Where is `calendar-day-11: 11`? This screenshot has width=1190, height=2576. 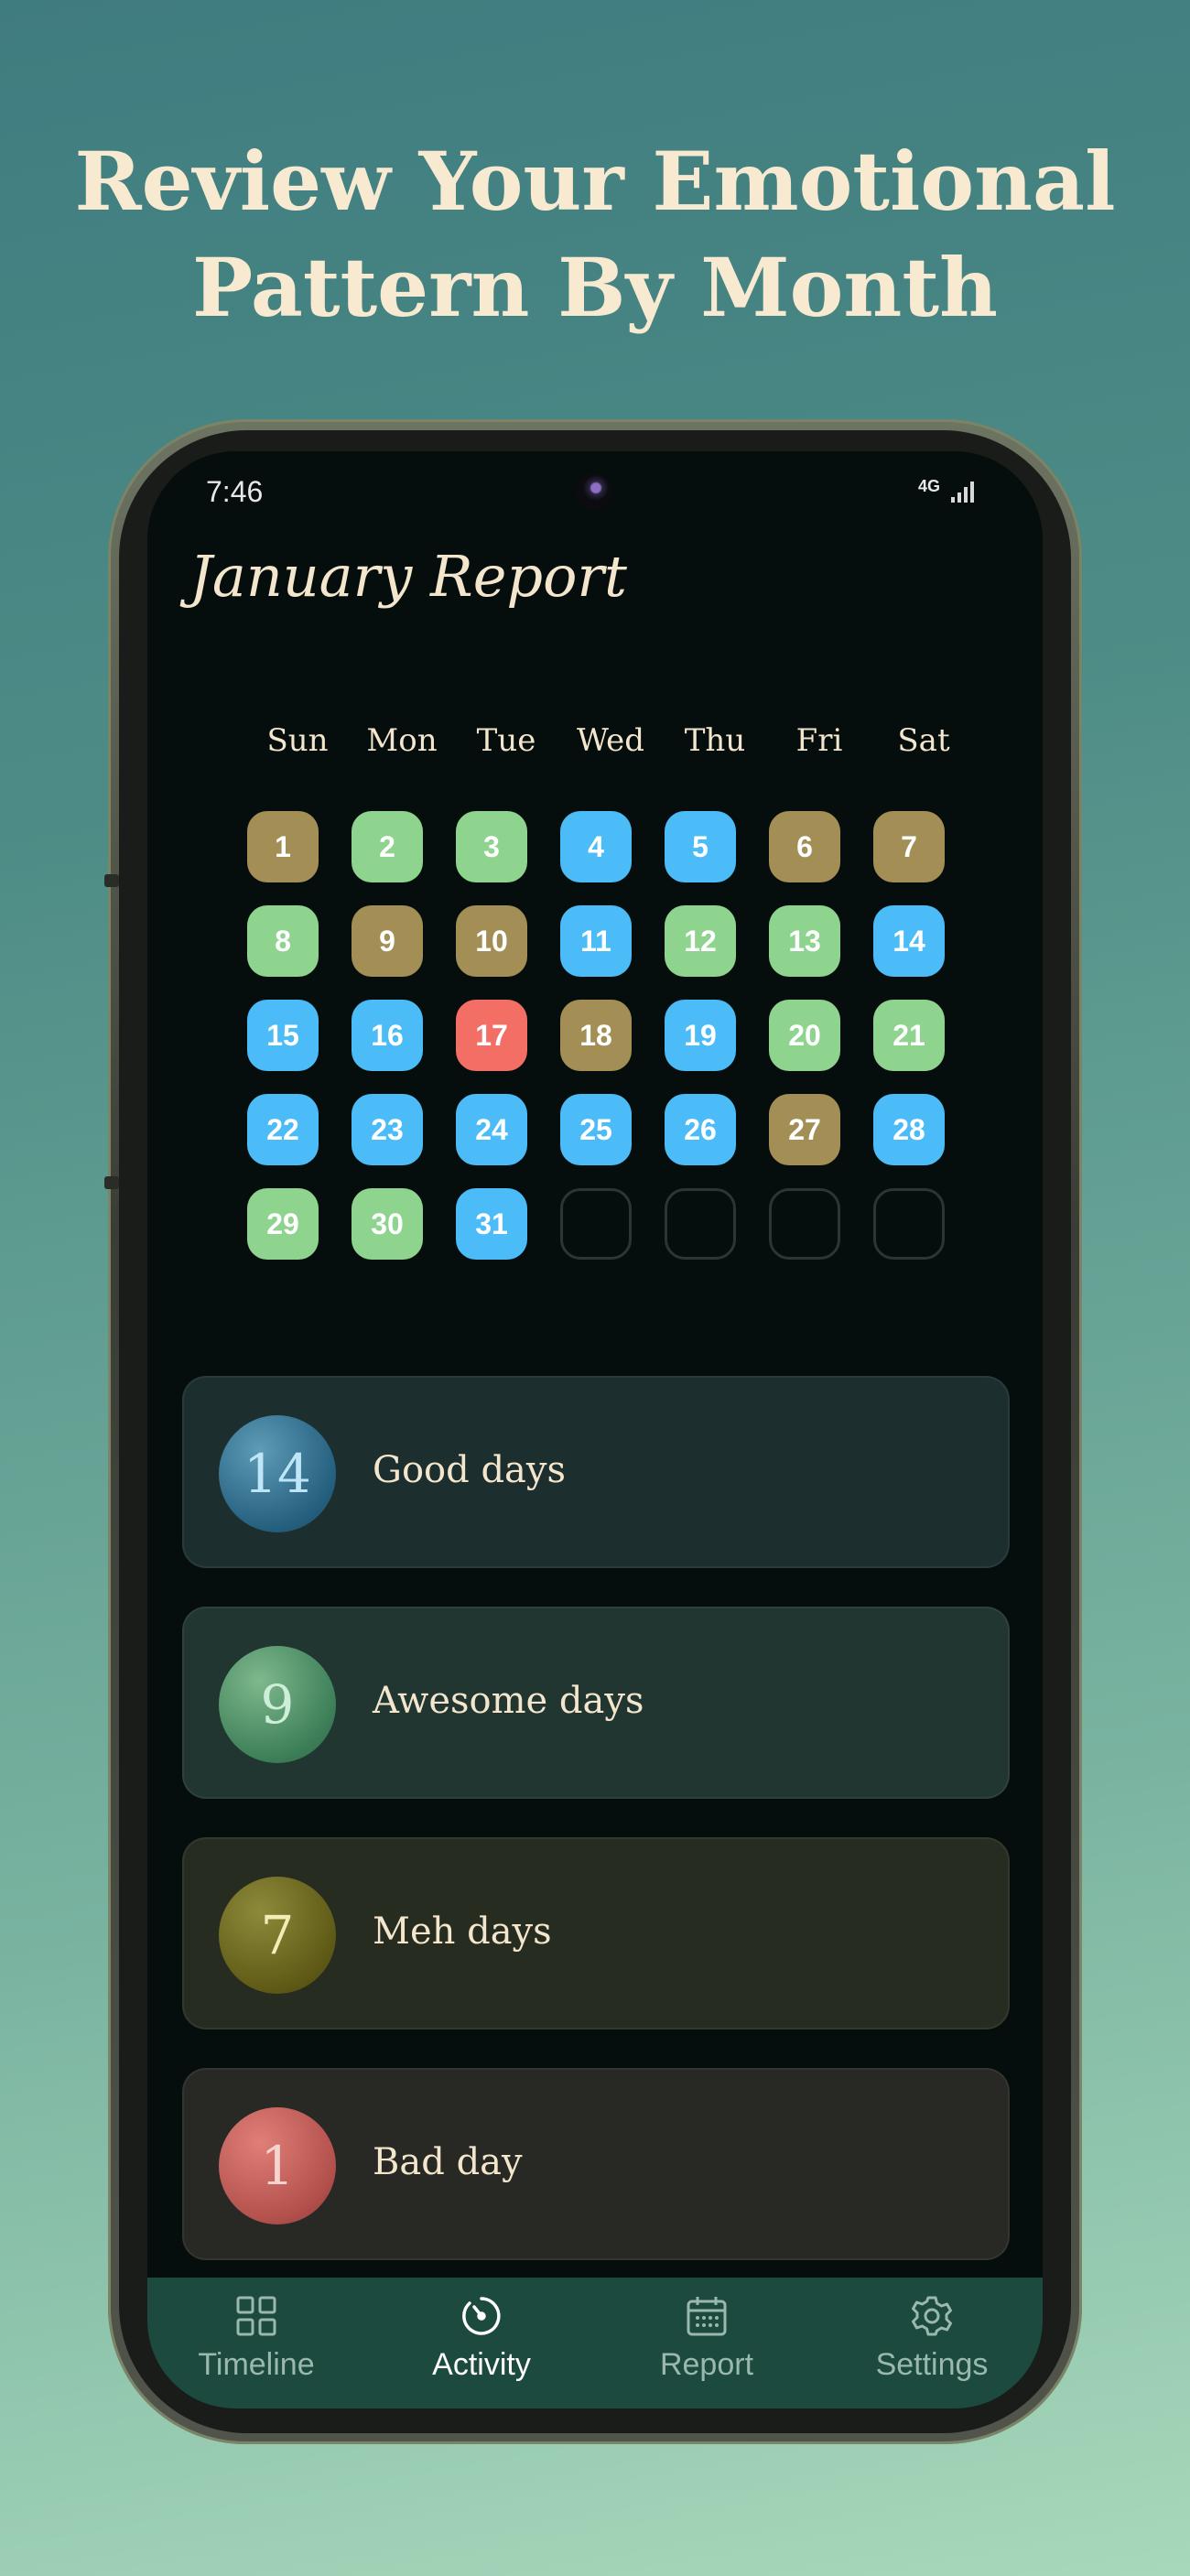 calendar-day-11: 11 is located at coordinates (596, 941).